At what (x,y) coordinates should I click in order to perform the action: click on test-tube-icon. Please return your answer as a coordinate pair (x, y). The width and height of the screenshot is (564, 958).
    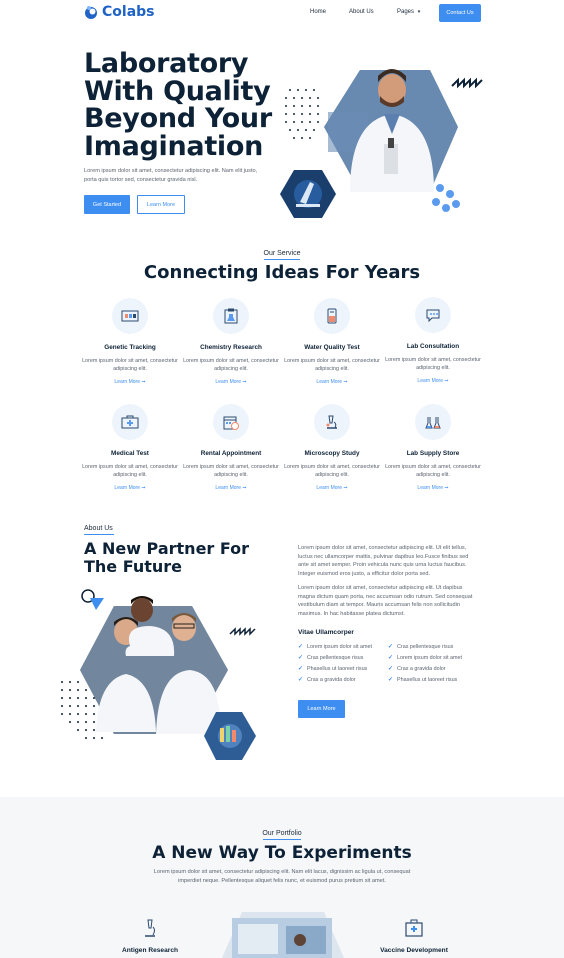
    Looking at the image, I should click on (332, 316).